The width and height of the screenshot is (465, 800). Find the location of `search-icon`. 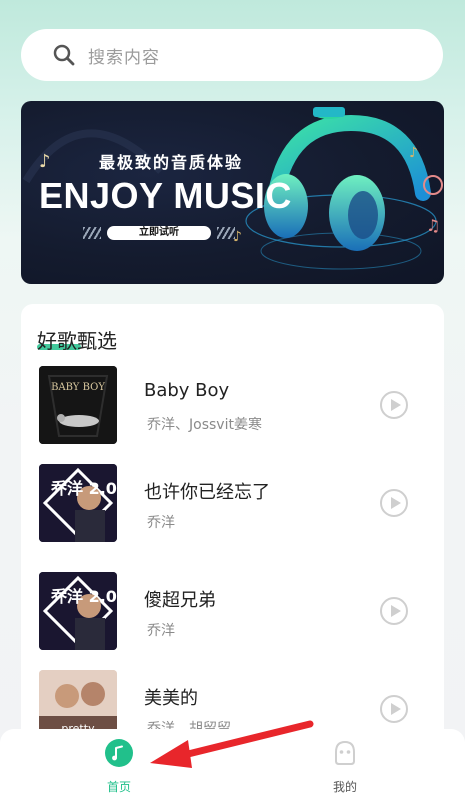

search-icon is located at coordinates (64, 55).